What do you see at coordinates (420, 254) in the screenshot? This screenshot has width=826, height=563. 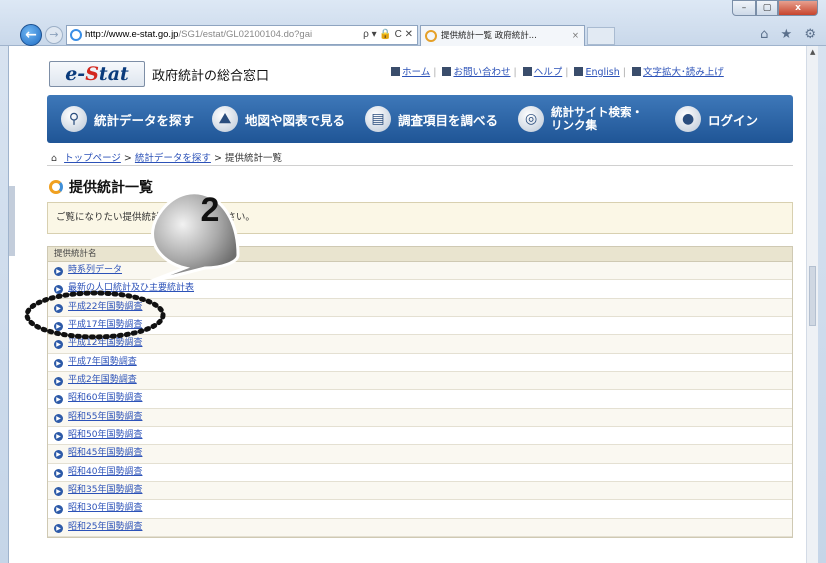 I see `list-header: 提供統計名` at bounding box center [420, 254].